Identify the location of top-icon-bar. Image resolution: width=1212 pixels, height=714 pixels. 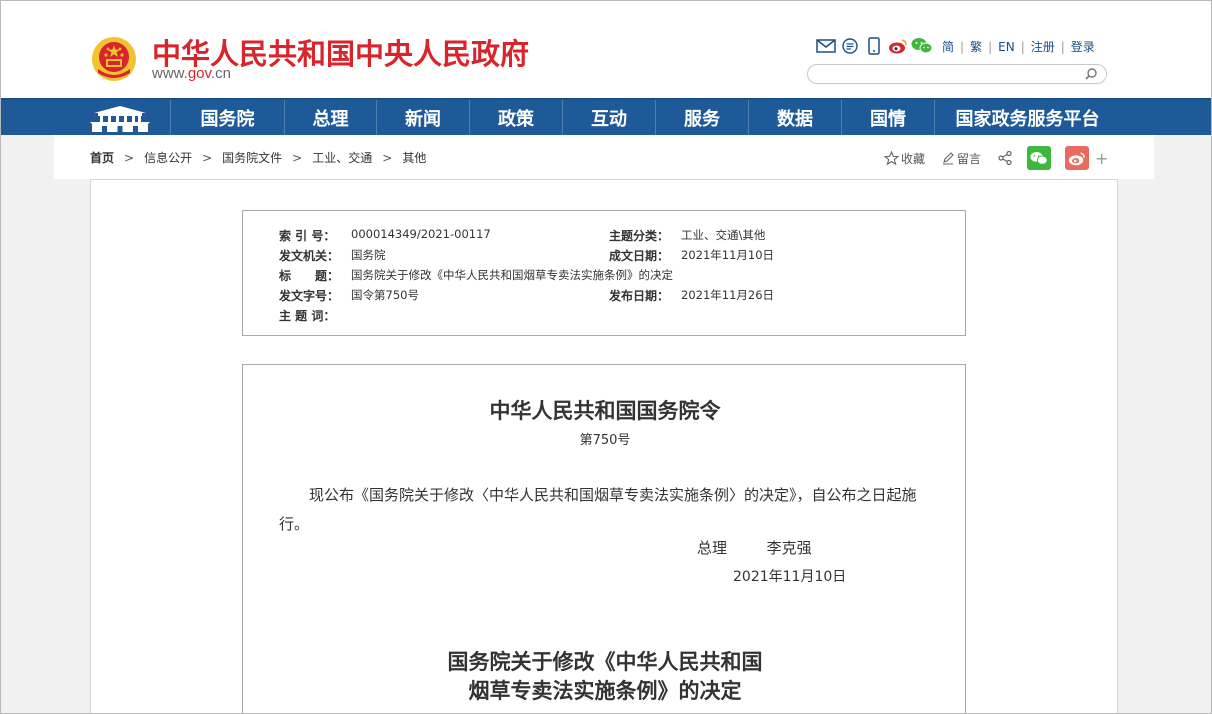
(874, 46).